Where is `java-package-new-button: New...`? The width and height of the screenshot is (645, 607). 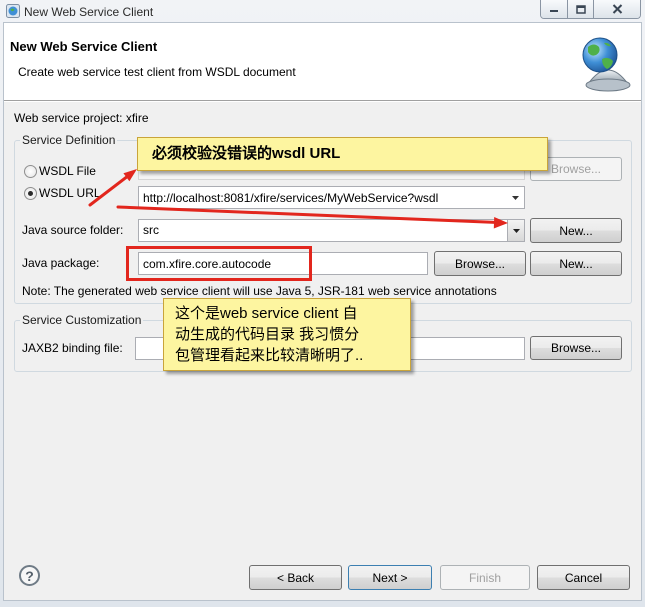 java-package-new-button: New... is located at coordinates (576, 263).